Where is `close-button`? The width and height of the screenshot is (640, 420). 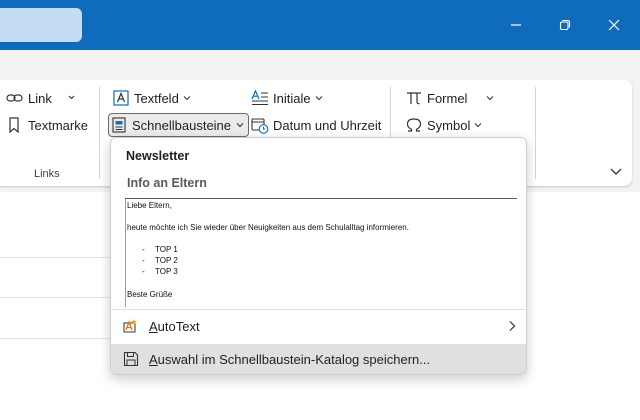
close-button is located at coordinates (614, 25).